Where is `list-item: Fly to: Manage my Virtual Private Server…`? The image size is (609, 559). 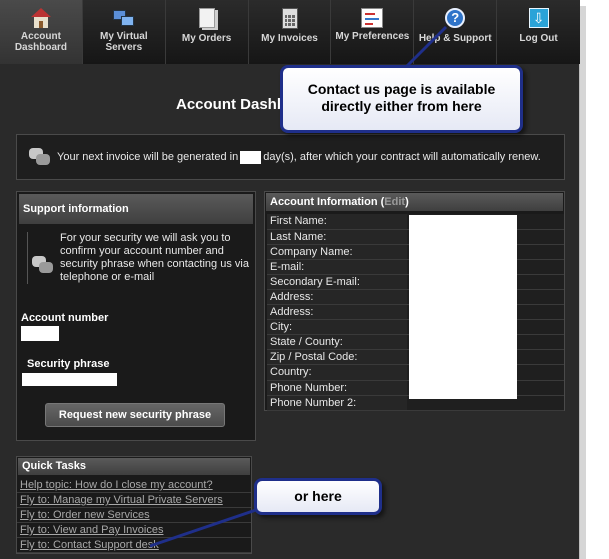 list-item: Fly to: Manage my Virtual Private Server… is located at coordinates (134, 500).